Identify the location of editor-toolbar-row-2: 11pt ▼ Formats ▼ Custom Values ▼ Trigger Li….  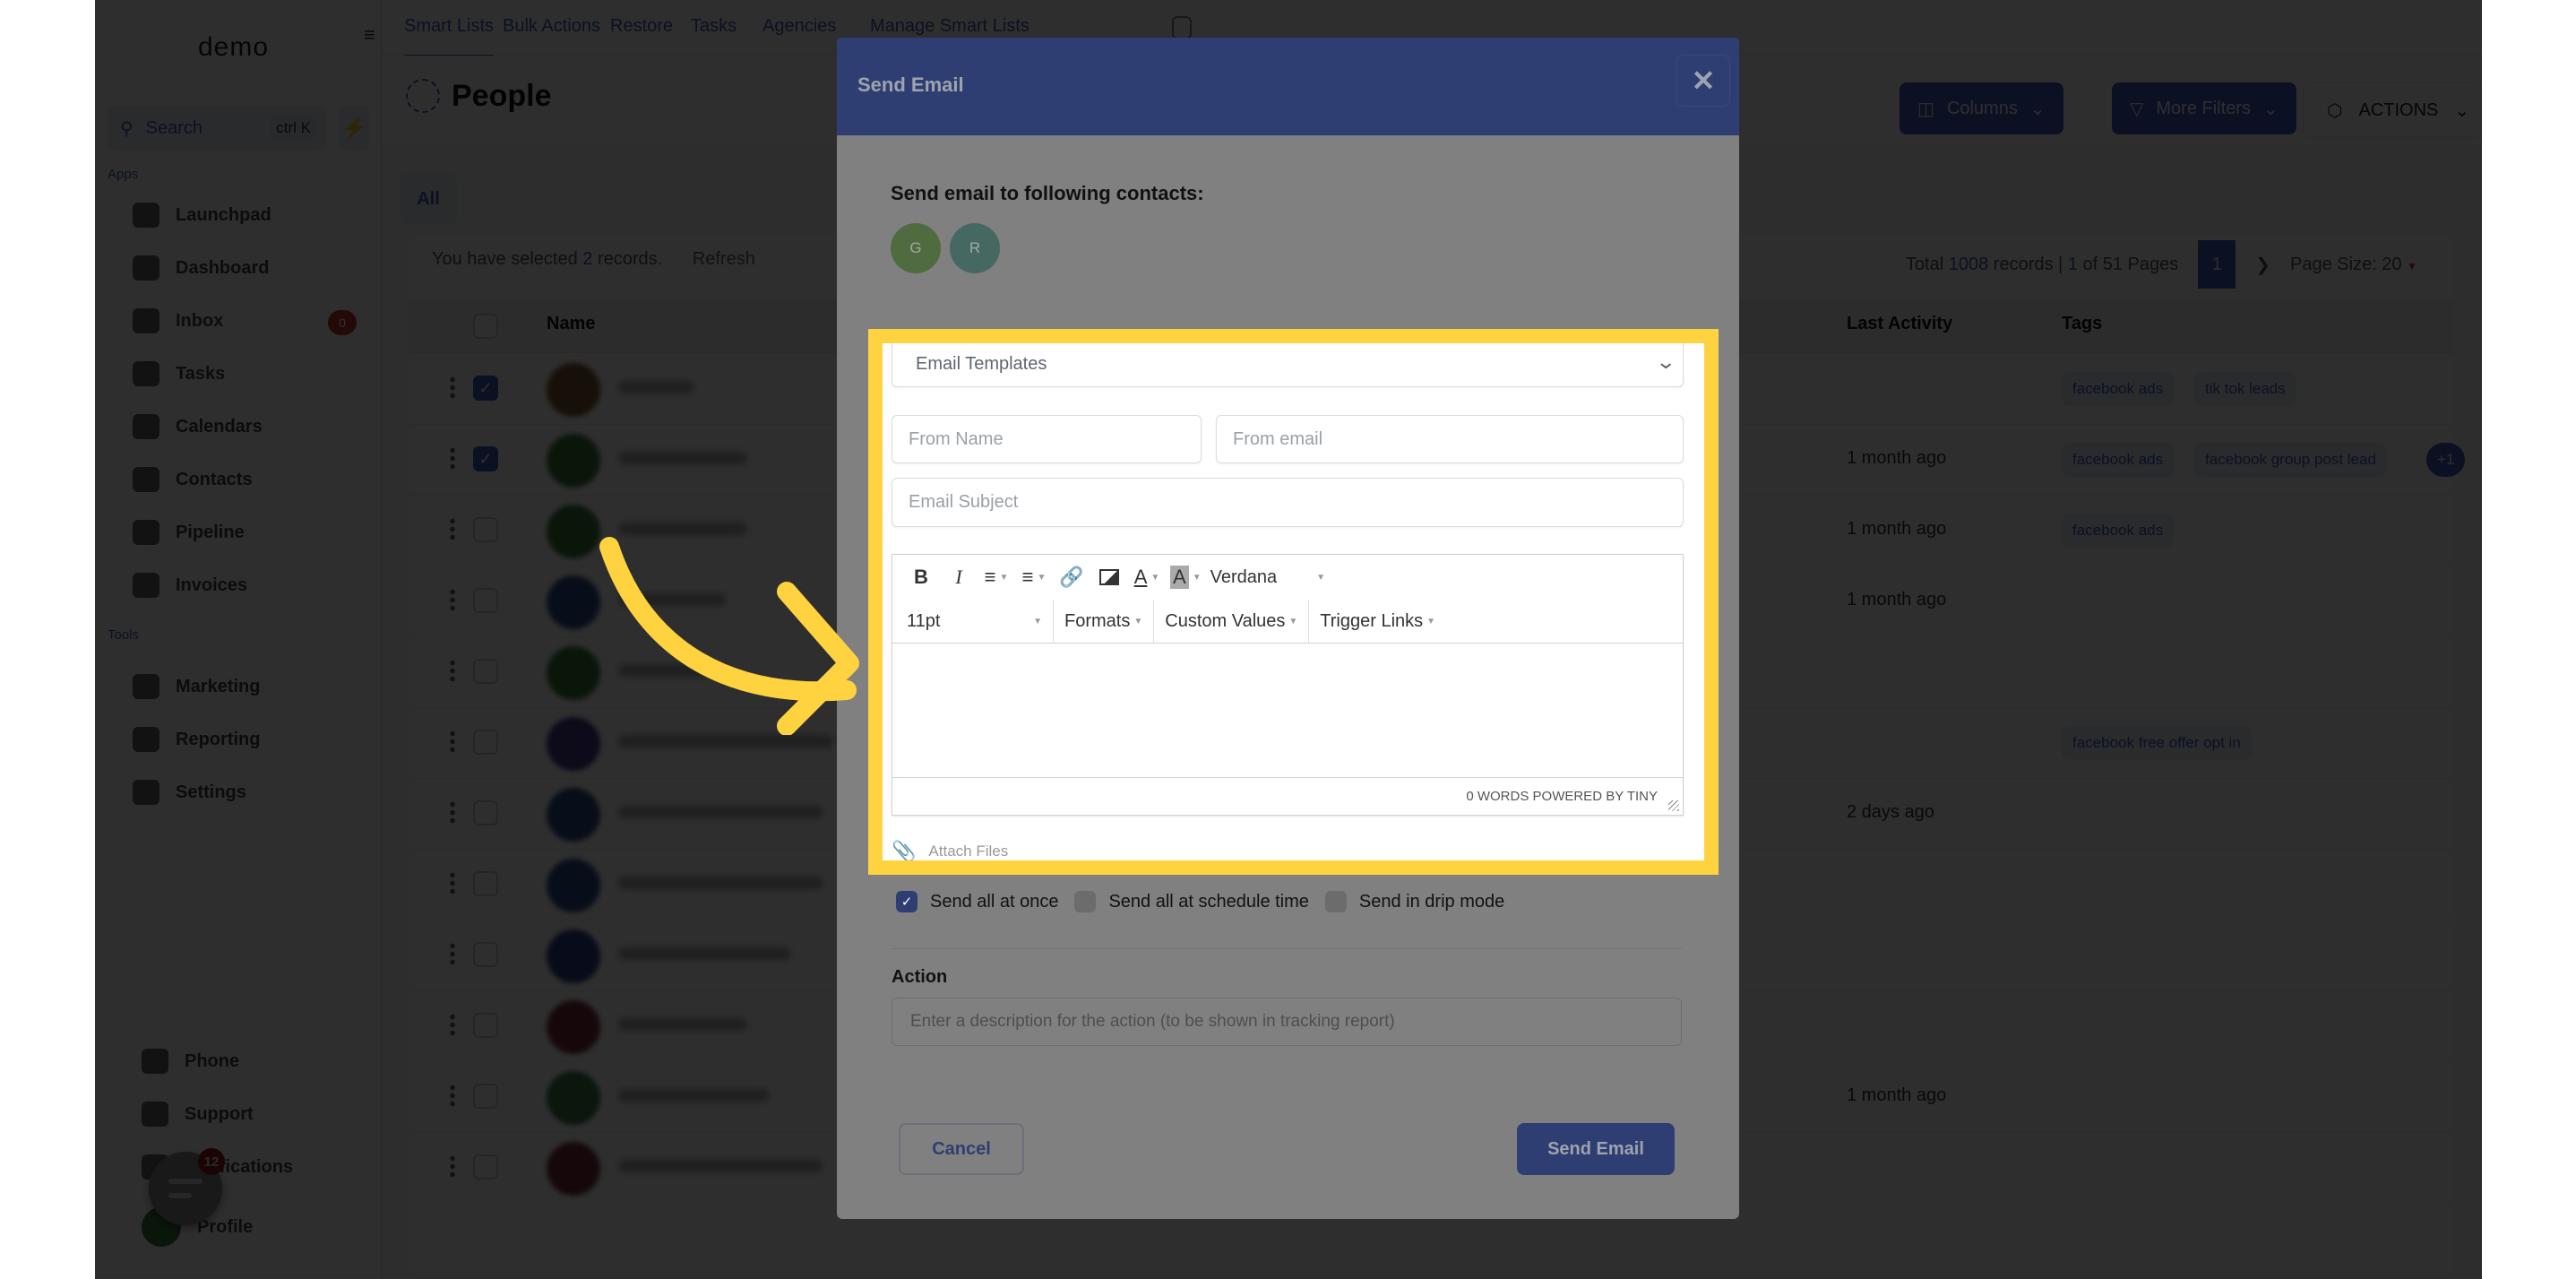
(1287, 621).